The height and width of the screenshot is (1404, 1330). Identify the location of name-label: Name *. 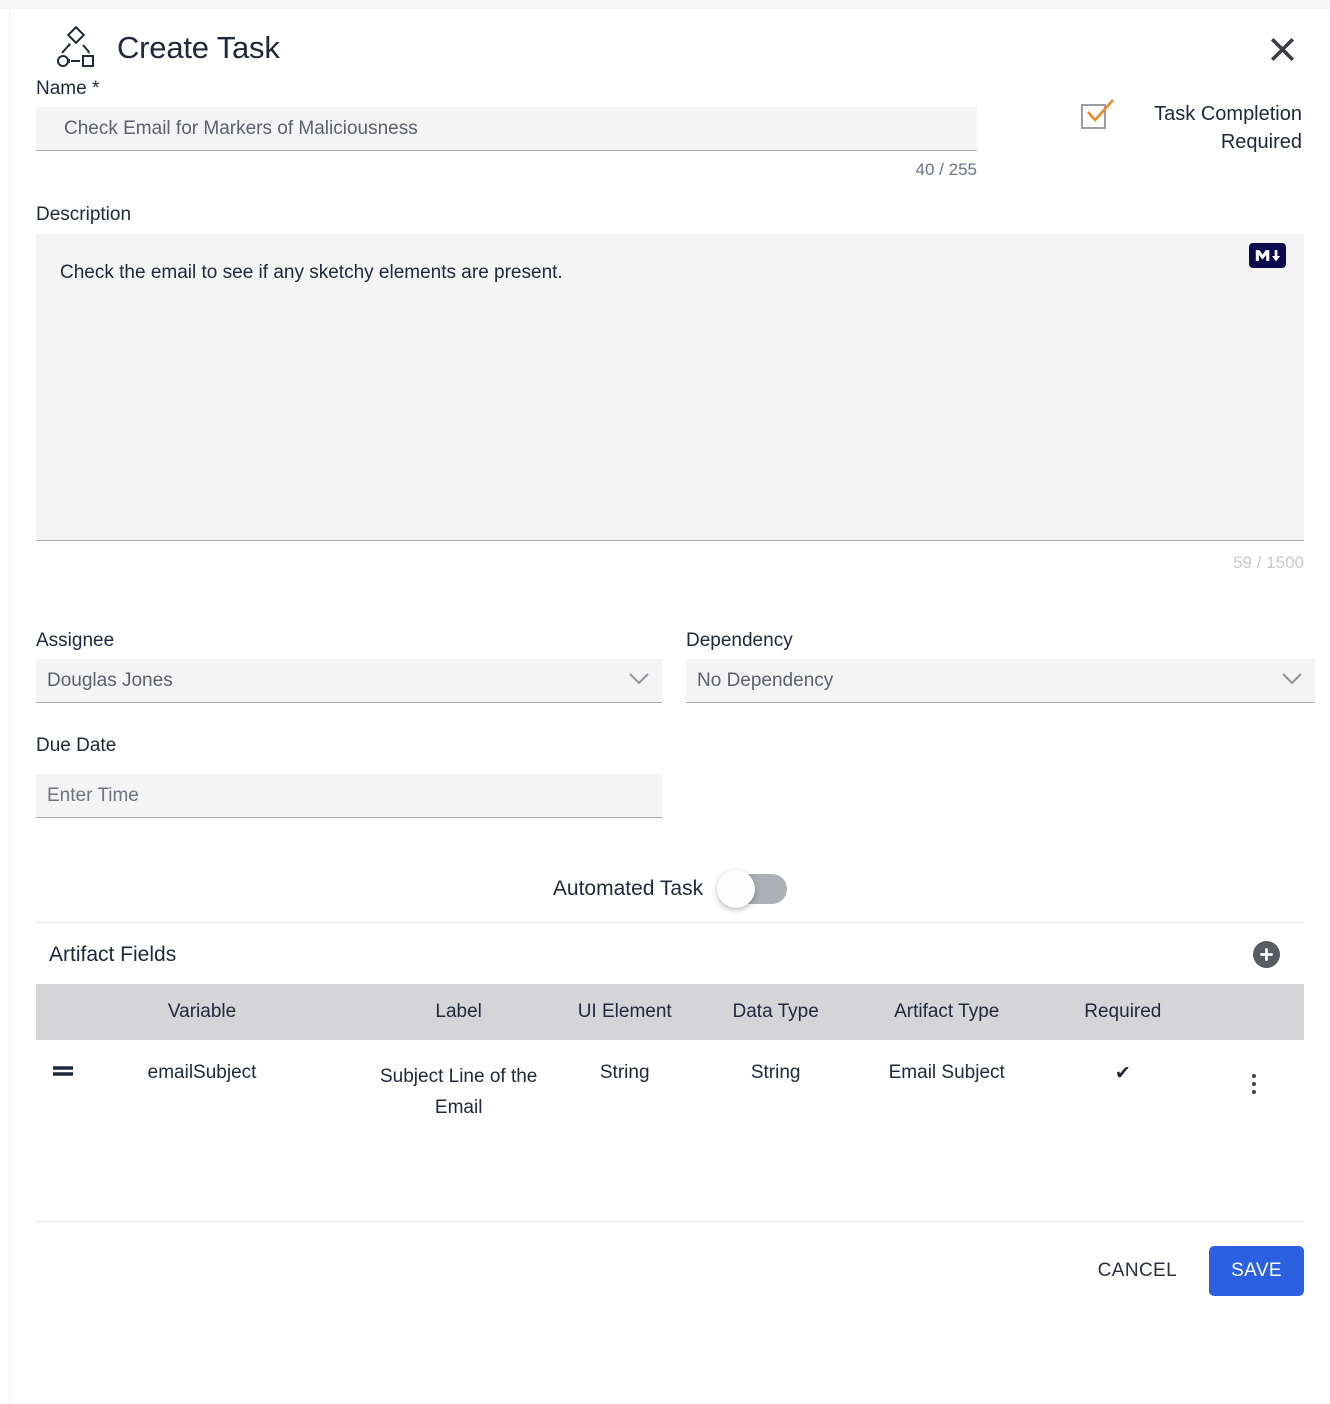
(68, 88).